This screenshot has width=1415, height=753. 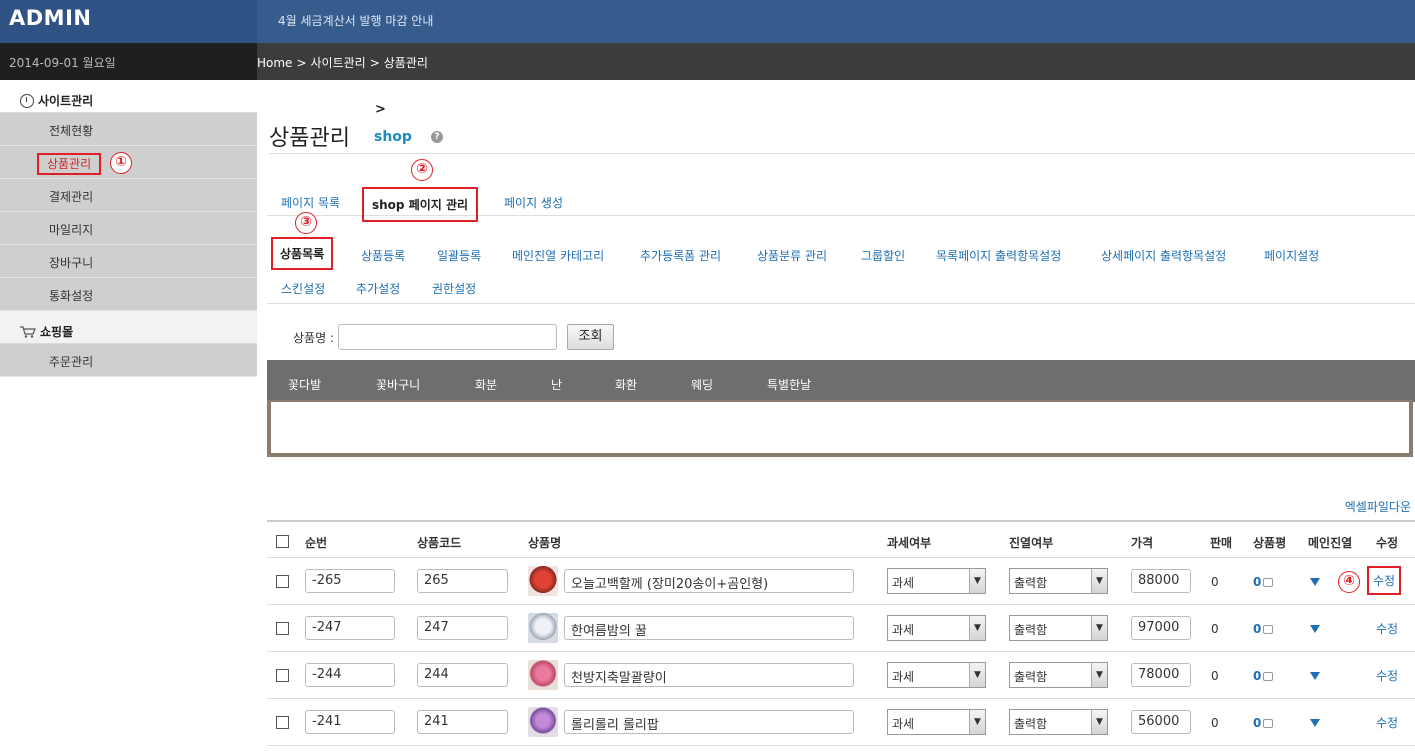 What do you see at coordinates (398, 384) in the screenshot?
I see `category-tab: 꽃바구니` at bounding box center [398, 384].